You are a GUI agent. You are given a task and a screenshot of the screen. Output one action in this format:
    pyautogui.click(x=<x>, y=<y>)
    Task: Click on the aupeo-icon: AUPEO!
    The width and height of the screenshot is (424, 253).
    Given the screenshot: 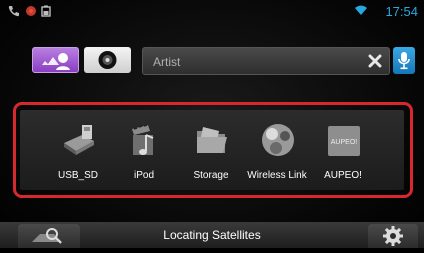 What is the action you would take?
    pyautogui.click(x=344, y=141)
    